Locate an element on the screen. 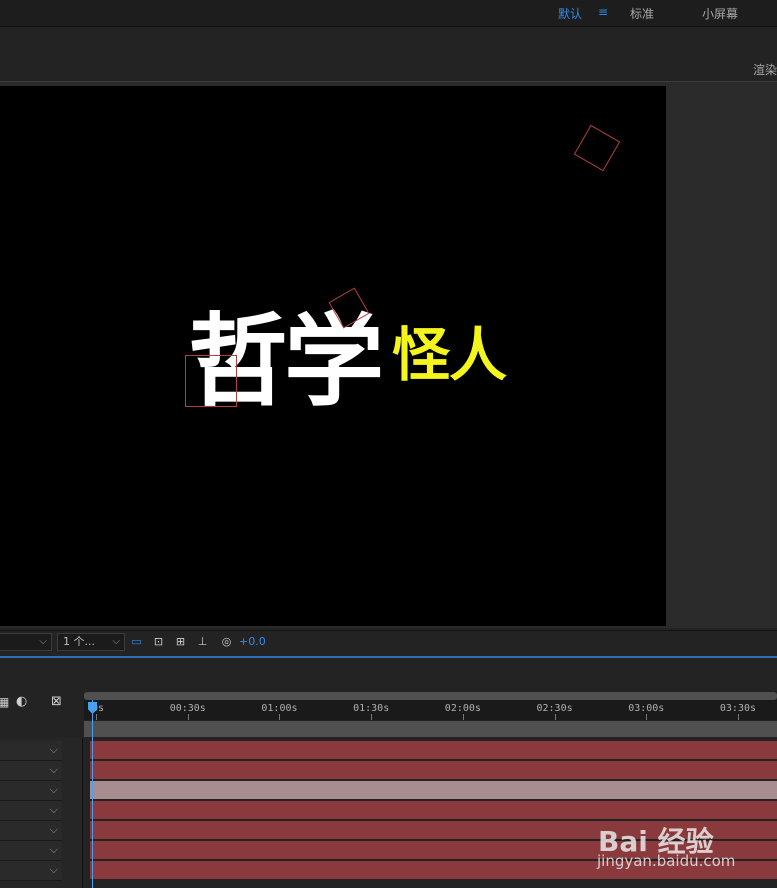  workspace-standard: 标准 is located at coordinates (642, 13).